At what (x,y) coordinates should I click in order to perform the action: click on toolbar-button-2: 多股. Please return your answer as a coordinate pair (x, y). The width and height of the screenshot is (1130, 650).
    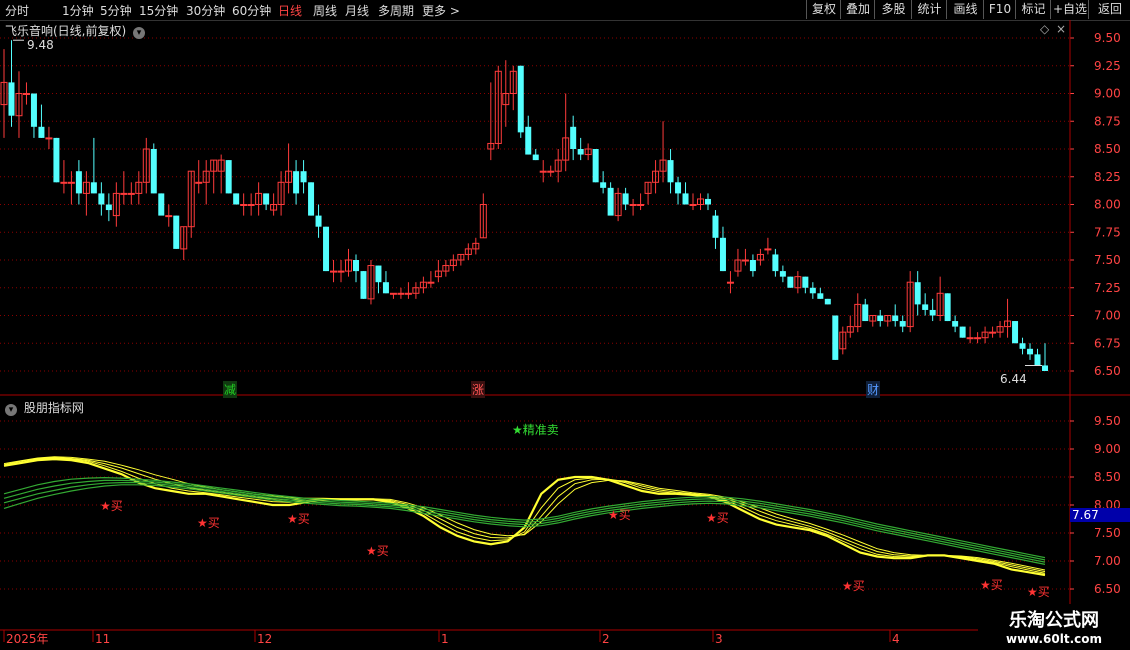
    Looking at the image, I should click on (893, 9).